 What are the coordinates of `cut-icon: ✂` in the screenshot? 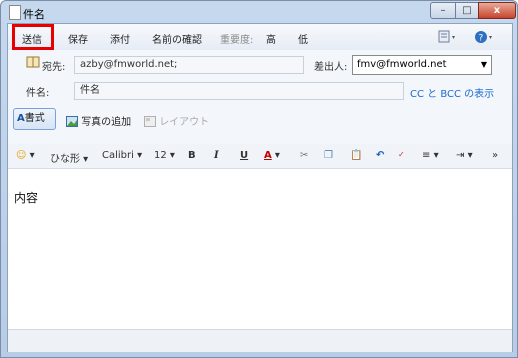 It's located at (304, 155).